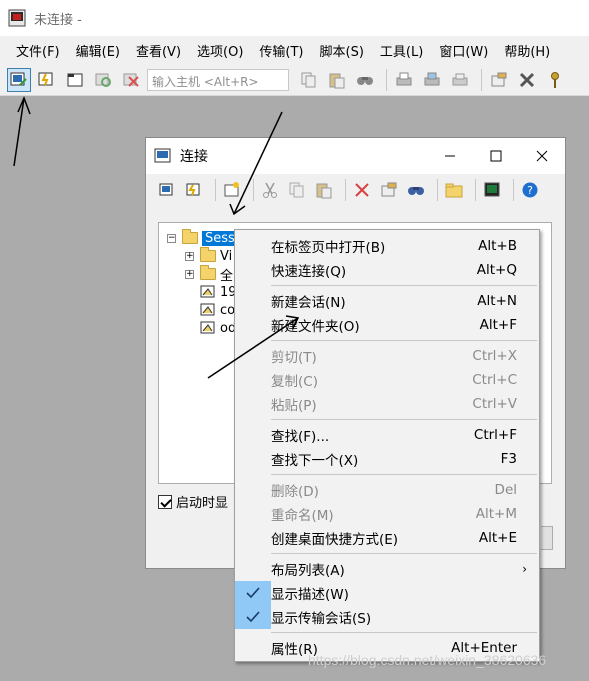 The width and height of the screenshot is (589, 681). I want to click on menu-item-show-transfer-sessions: 显示传输会话(S), so click(387, 617).